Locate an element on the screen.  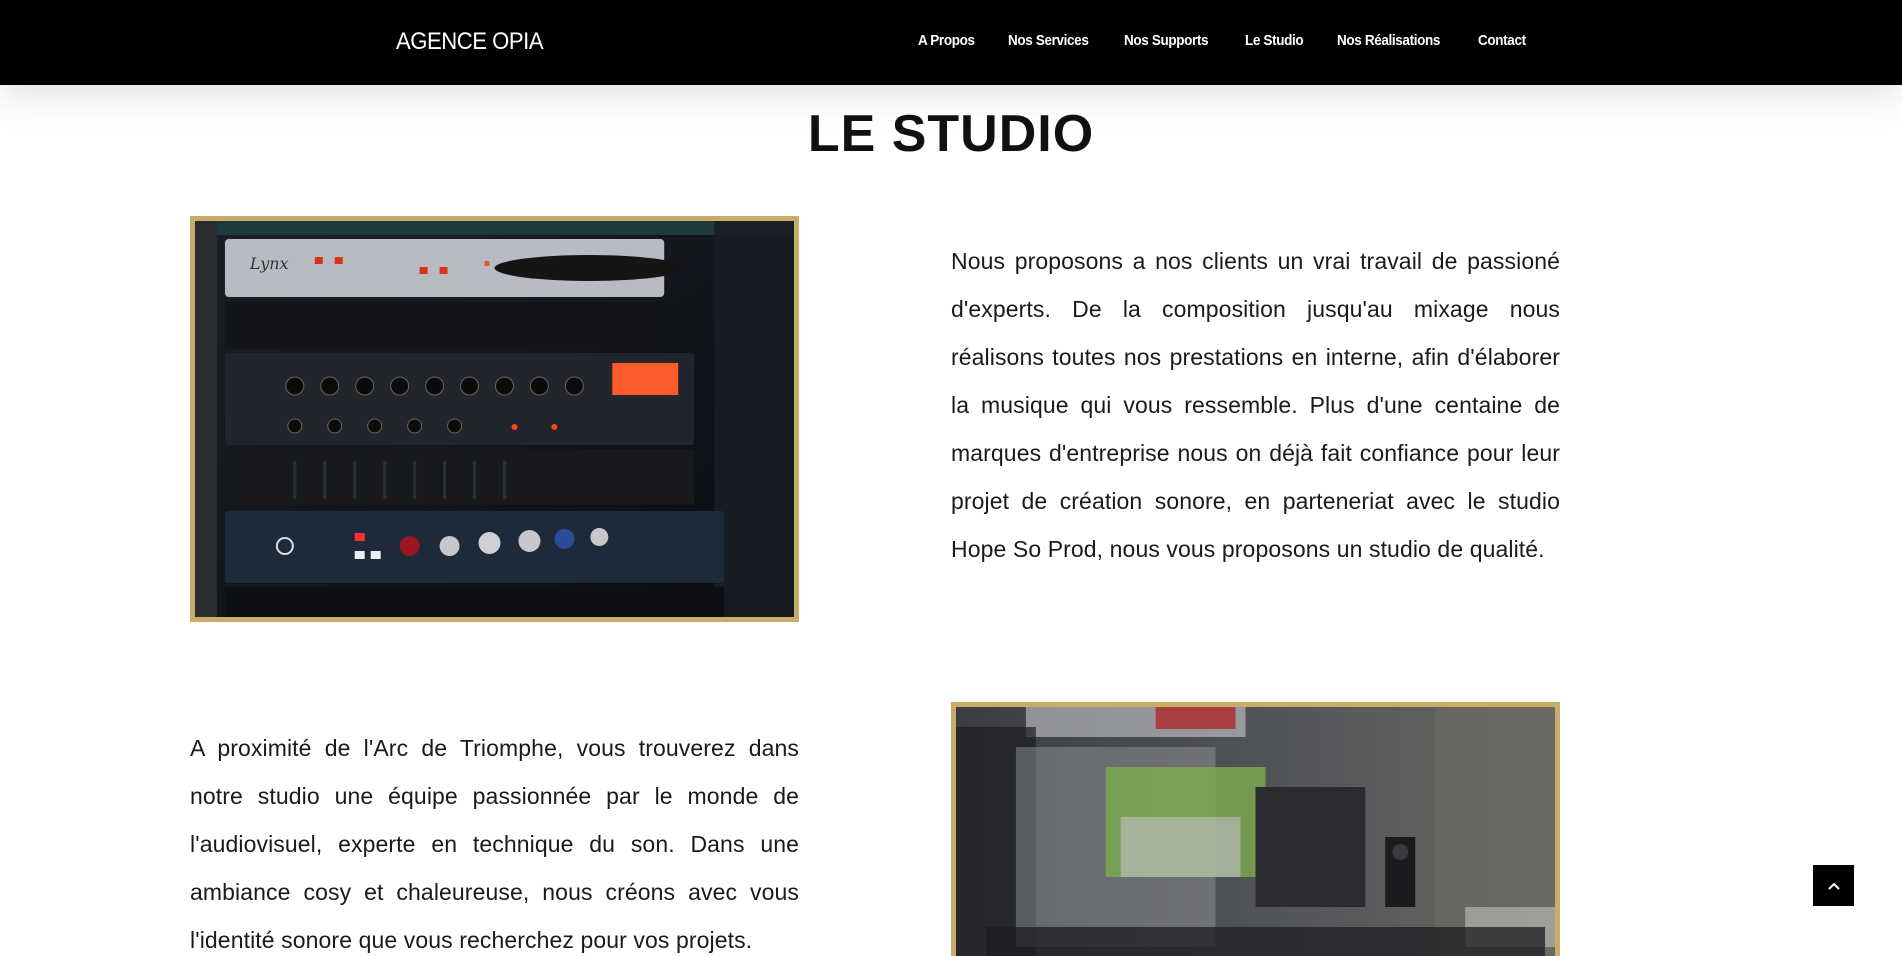
chevron-up-icon is located at coordinates (1833, 886).